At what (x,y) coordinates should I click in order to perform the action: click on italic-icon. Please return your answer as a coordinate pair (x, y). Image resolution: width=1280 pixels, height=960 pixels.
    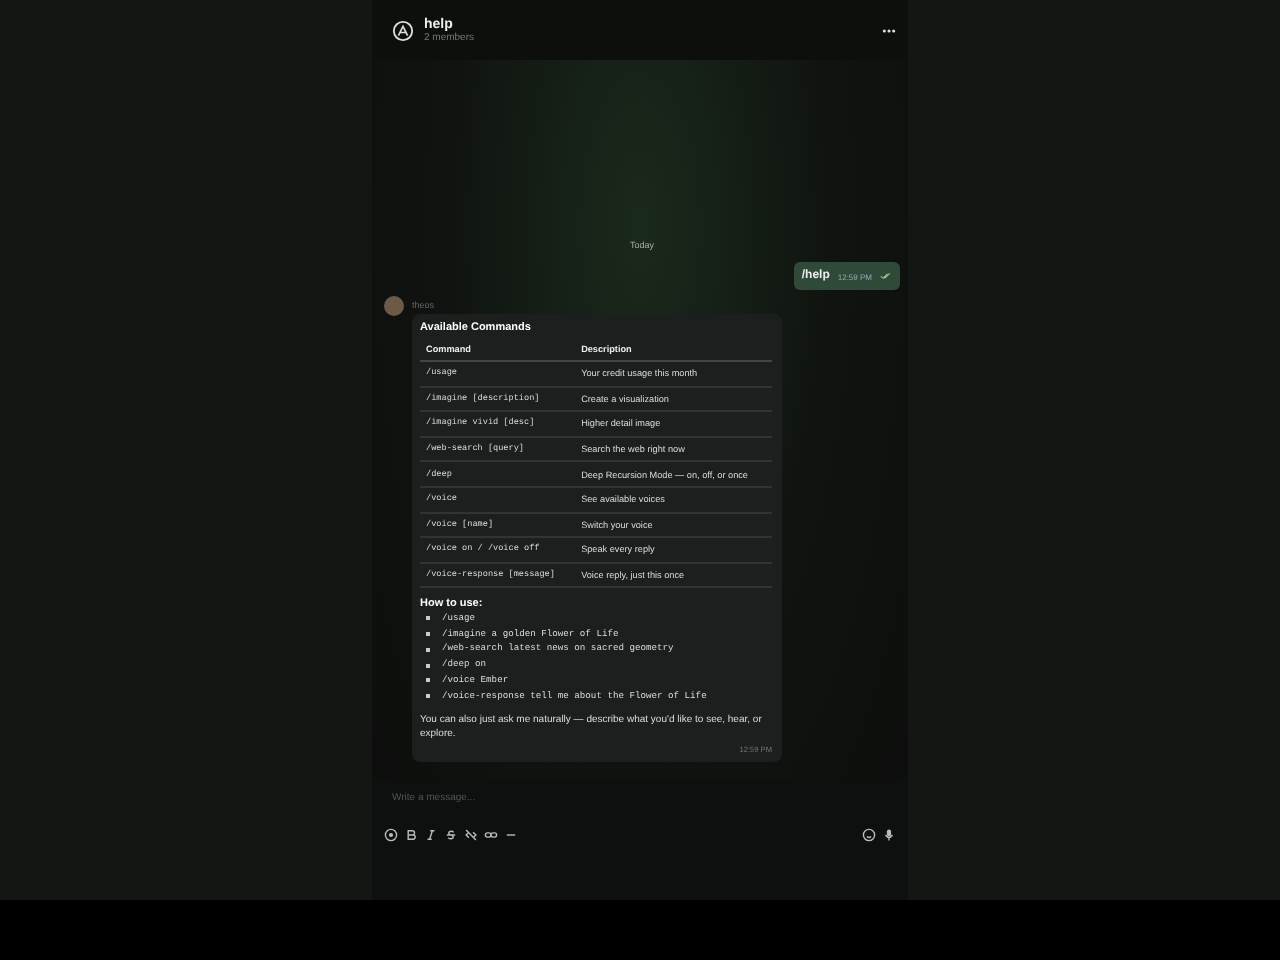
    Looking at the image, I should click on (431, 835).